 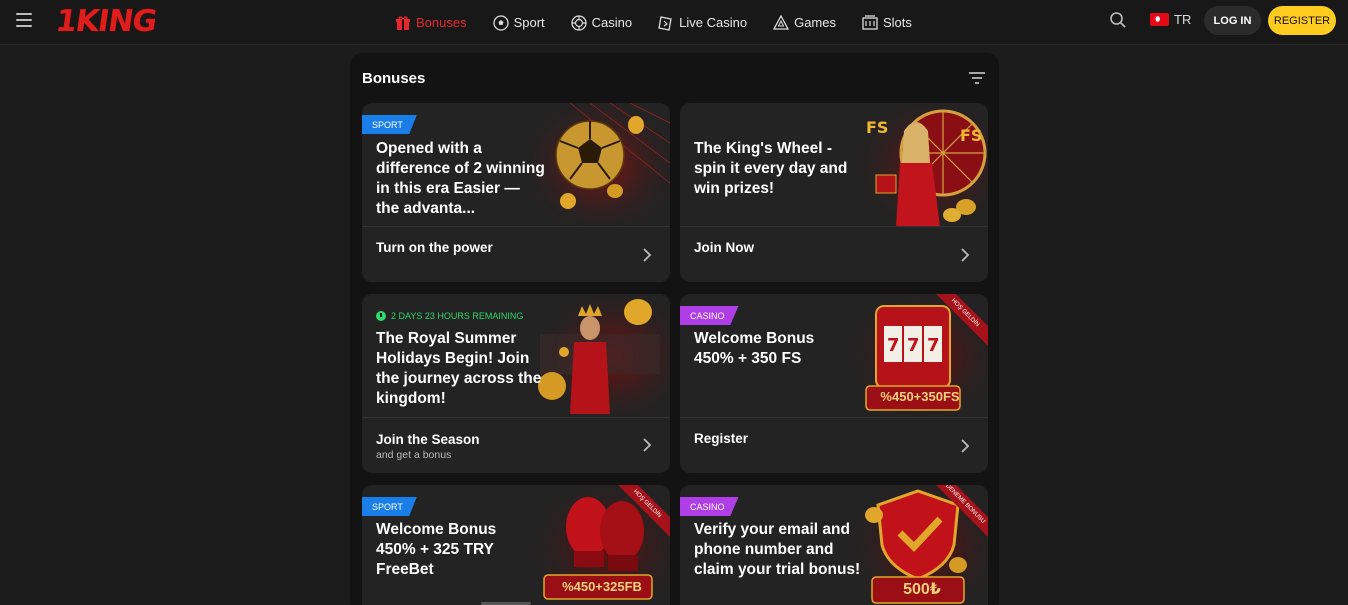 I want to click on nav-item-games: Games, so click(x=804, y=22).